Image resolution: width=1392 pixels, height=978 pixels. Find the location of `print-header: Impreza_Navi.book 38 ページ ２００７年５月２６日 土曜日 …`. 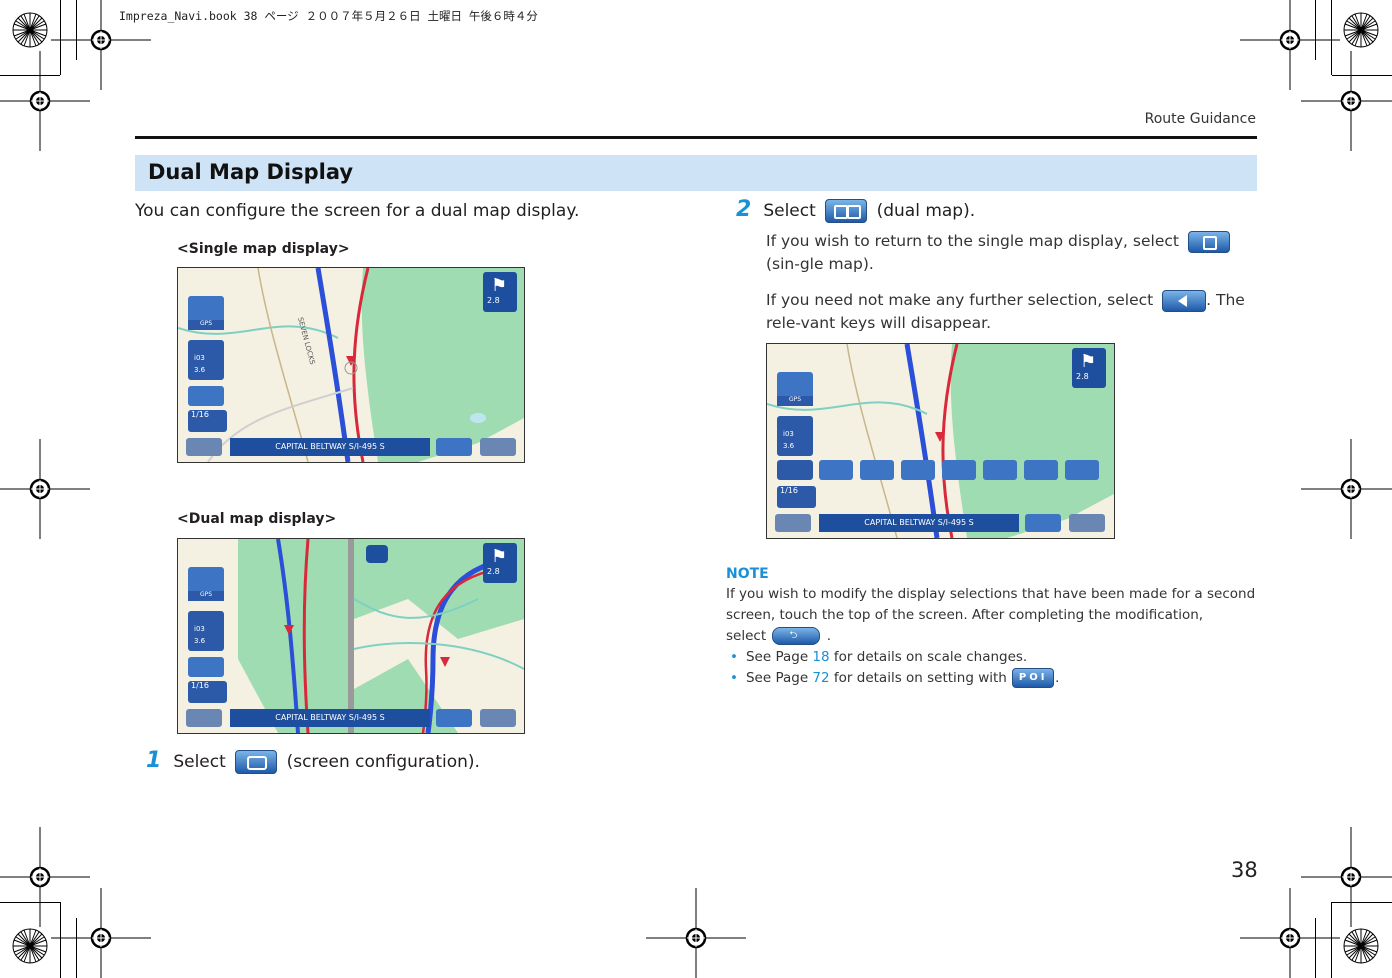

print-header: Impreza_Navi.book 38 ページ ２００７年５月２６日 土曜日 … is located at coordinates (328, 16).